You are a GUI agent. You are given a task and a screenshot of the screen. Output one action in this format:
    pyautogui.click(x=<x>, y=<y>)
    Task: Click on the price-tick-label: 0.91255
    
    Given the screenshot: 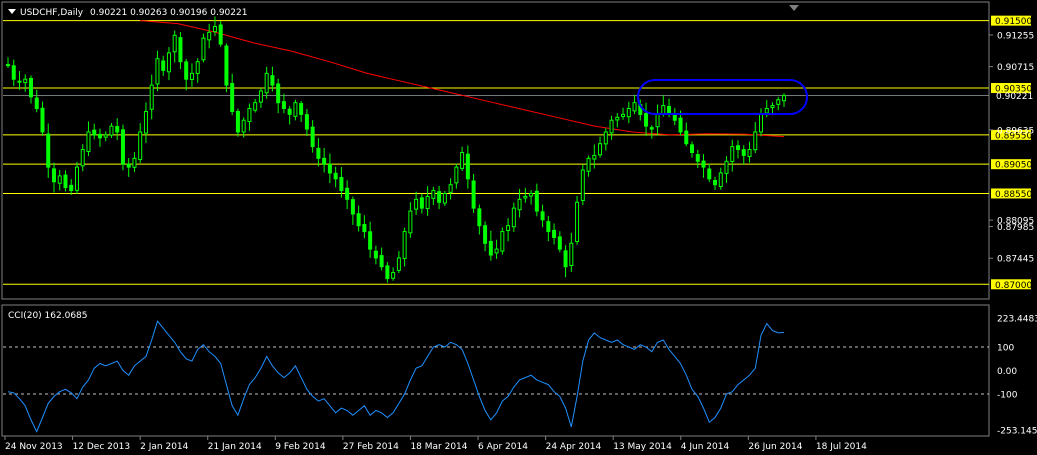 What is the action you would take?
    pyautogui.click(x=1015, y=37)
    